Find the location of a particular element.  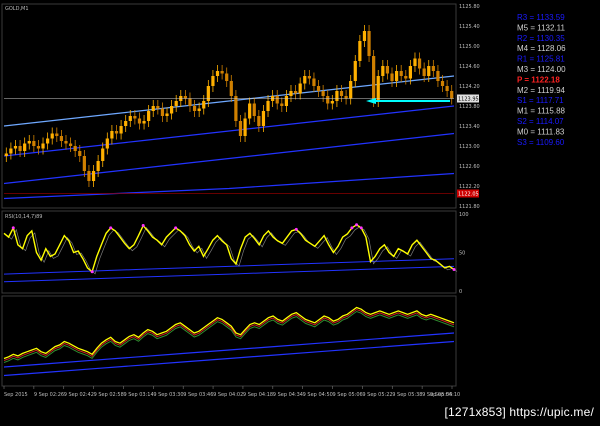

pivot-s3-label: S3 = 1109.60 is located at coordinates (541, 142).